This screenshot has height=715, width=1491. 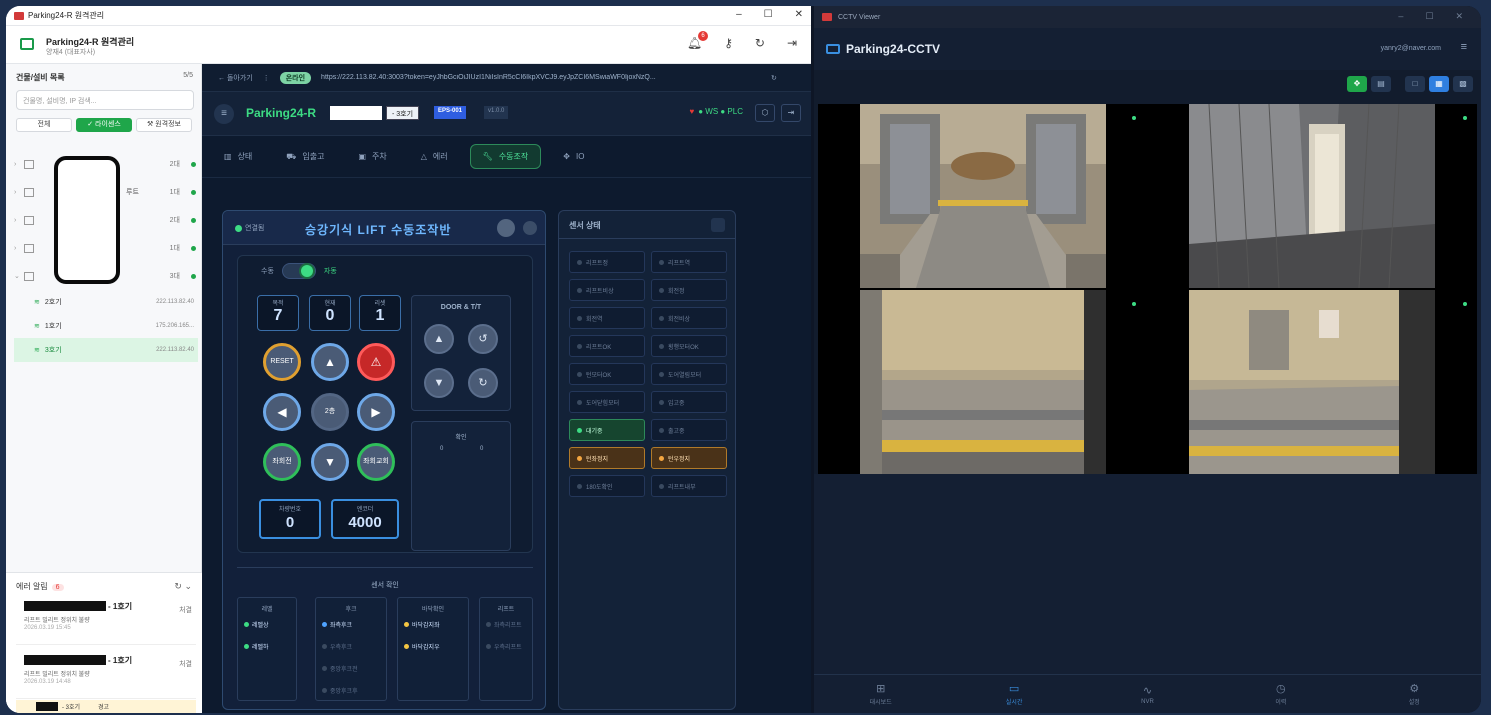 What do you see at coordinates (765, 113) in the screenshot?
I see `settings-icon: ⬡` at bounding box center [765, 113].